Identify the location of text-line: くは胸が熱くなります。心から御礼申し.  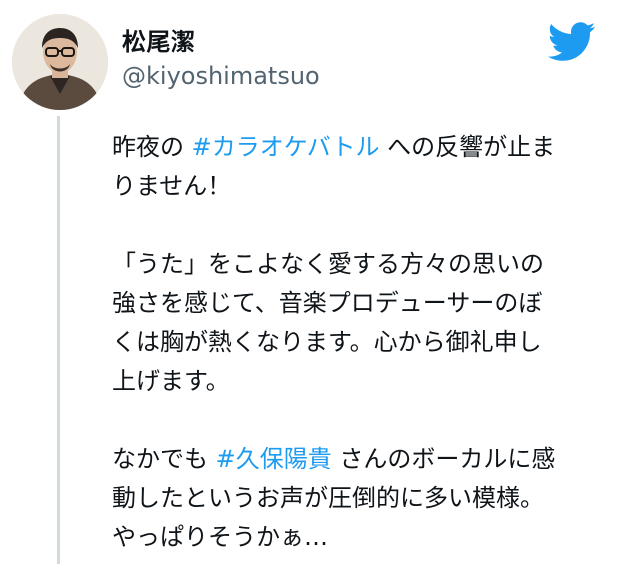
(327, 342).